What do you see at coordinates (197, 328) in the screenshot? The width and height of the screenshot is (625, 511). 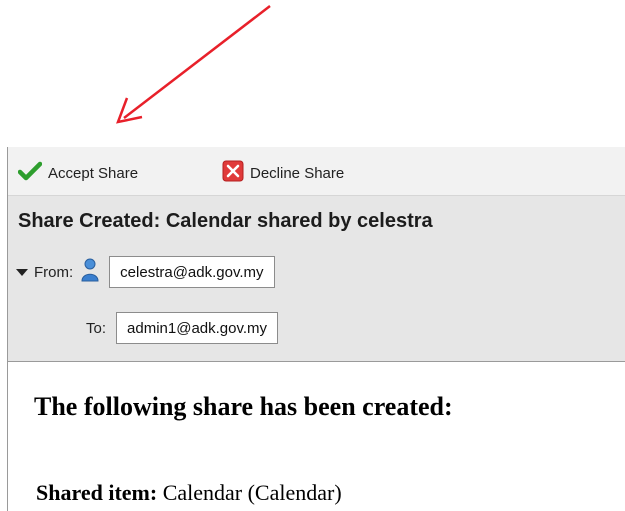 I see `to-address: admin1@adk.gov.my` at bounding box center [197, 328].